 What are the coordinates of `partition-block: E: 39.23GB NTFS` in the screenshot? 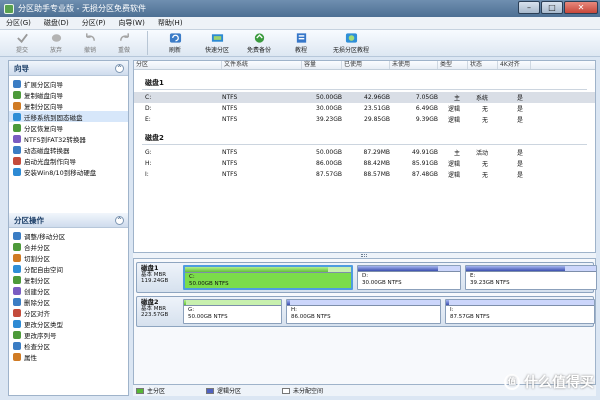 It's located at (531, 277).